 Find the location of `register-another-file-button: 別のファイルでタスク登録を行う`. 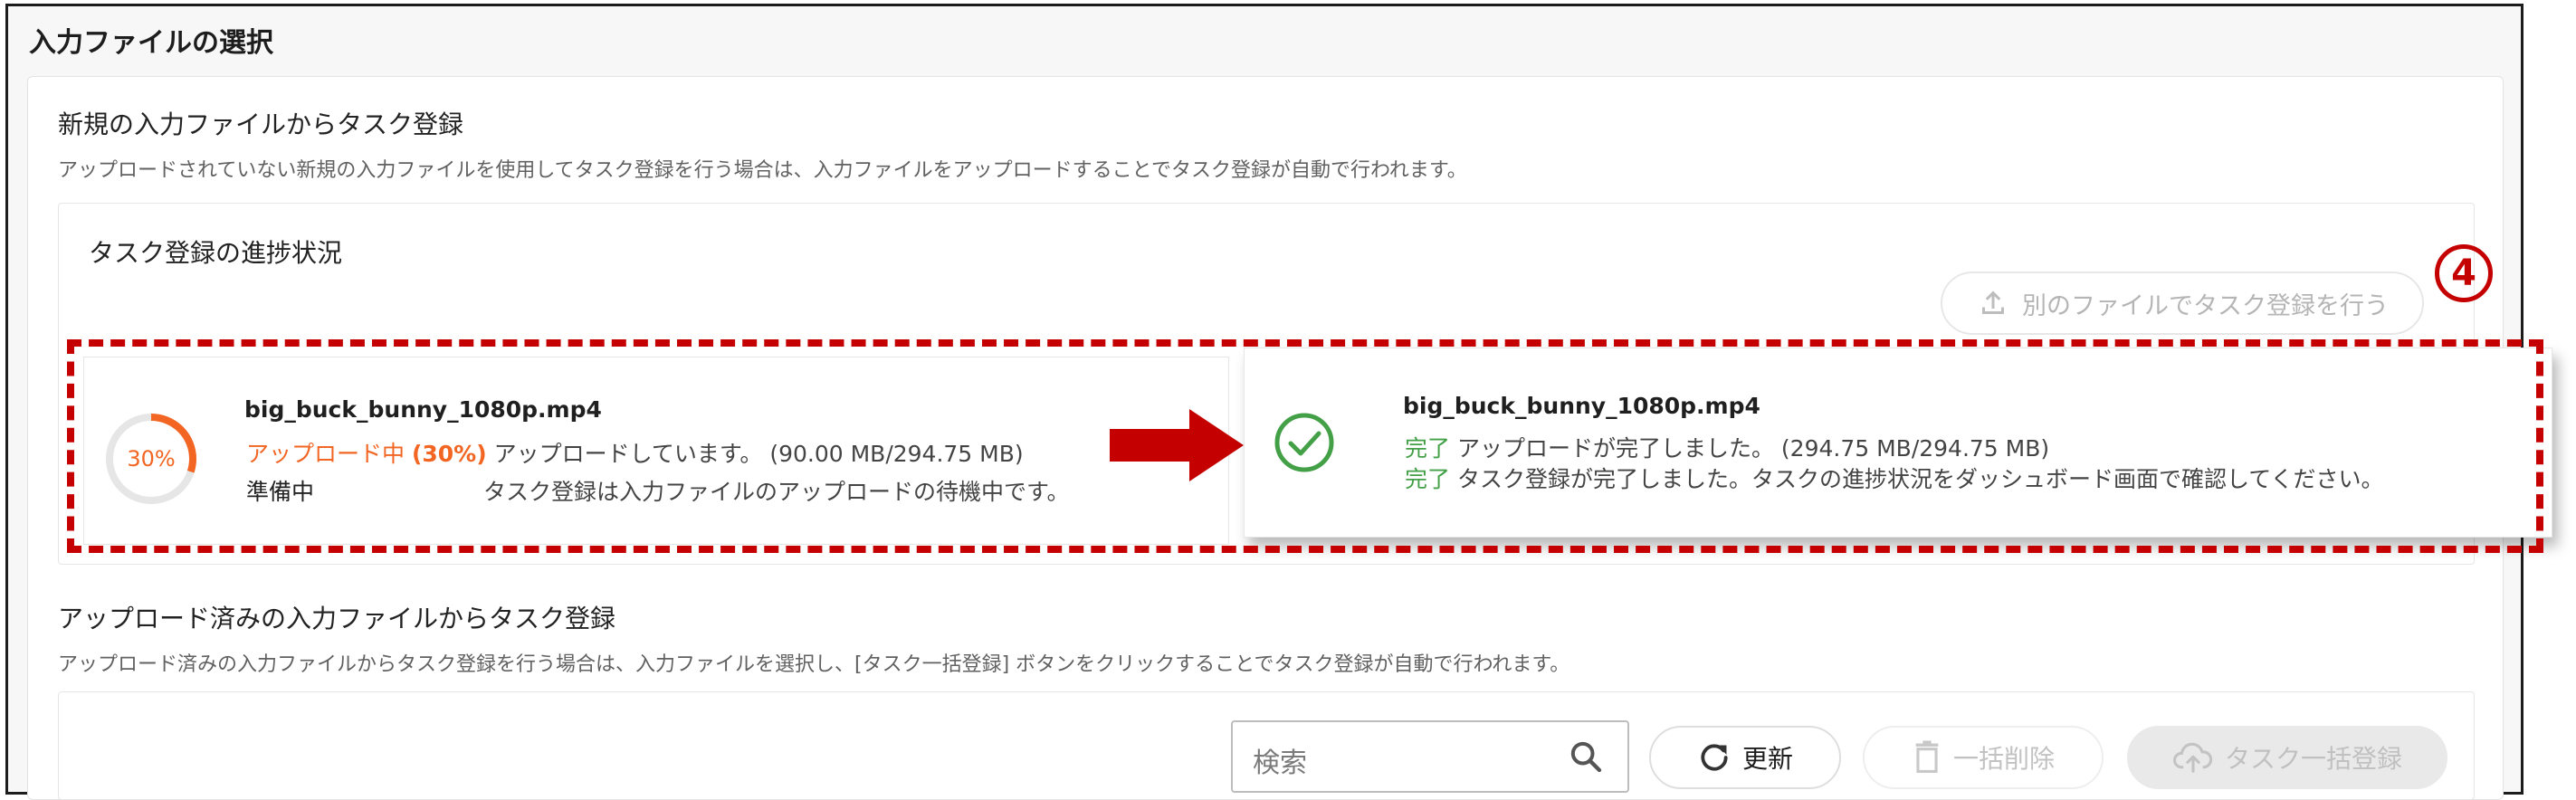

register-another-file-button: 別のファイルでタスク登録を行う is located at coordinates (2182, 303).